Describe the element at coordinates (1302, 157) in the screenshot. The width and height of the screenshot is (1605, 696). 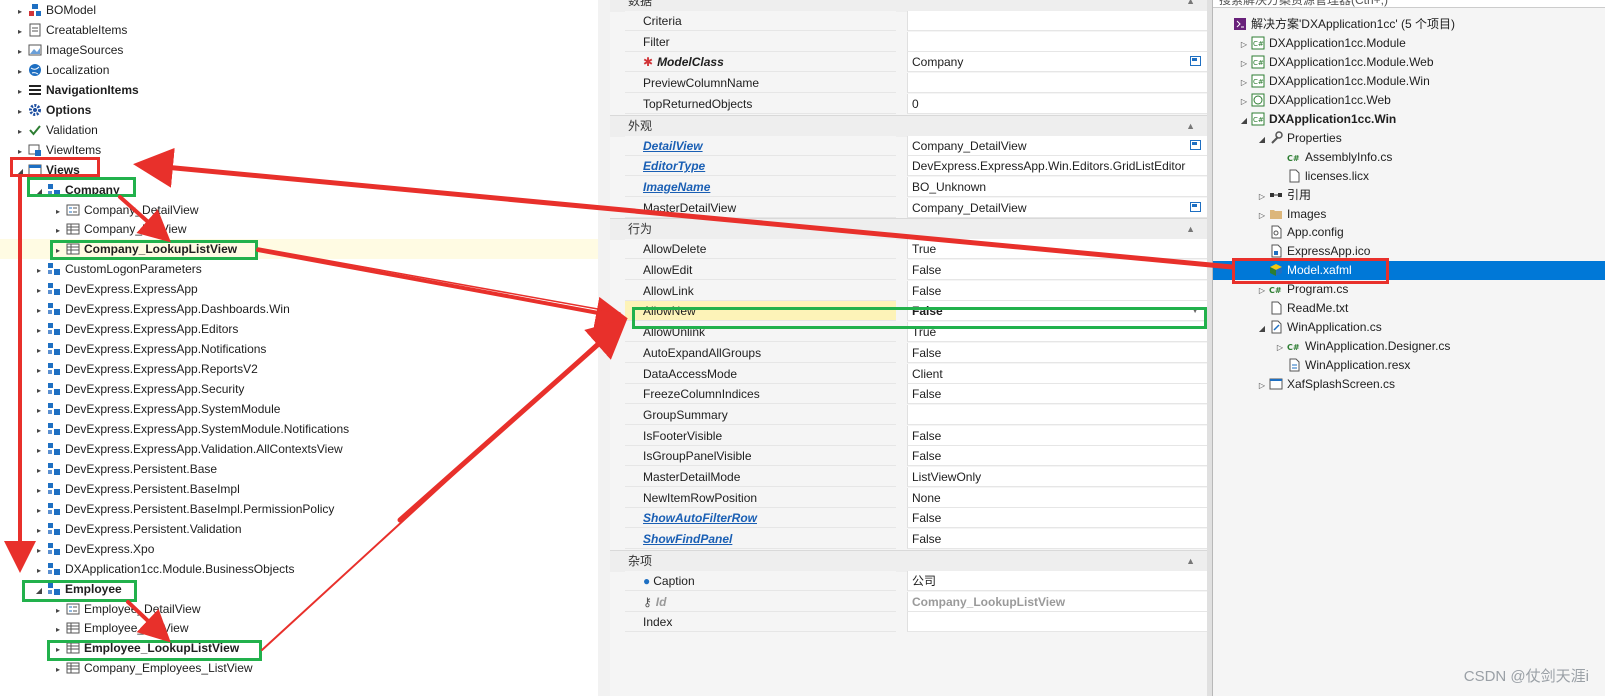
I see `solution-item-assemblyinfo-cs: C# AssemblyInfo.cs` at that location.